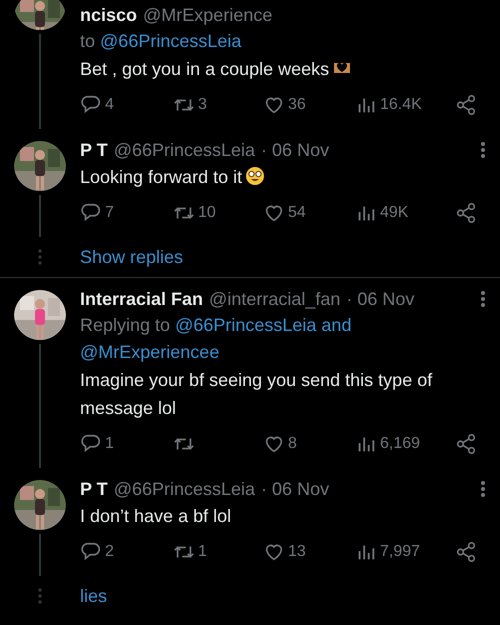 The height and width of the screenshot is (625, 500). What do you see at coordinates (94, 596) in the screenshot?
I see `show-replies-link: lies` at bounding box center [94, 596].